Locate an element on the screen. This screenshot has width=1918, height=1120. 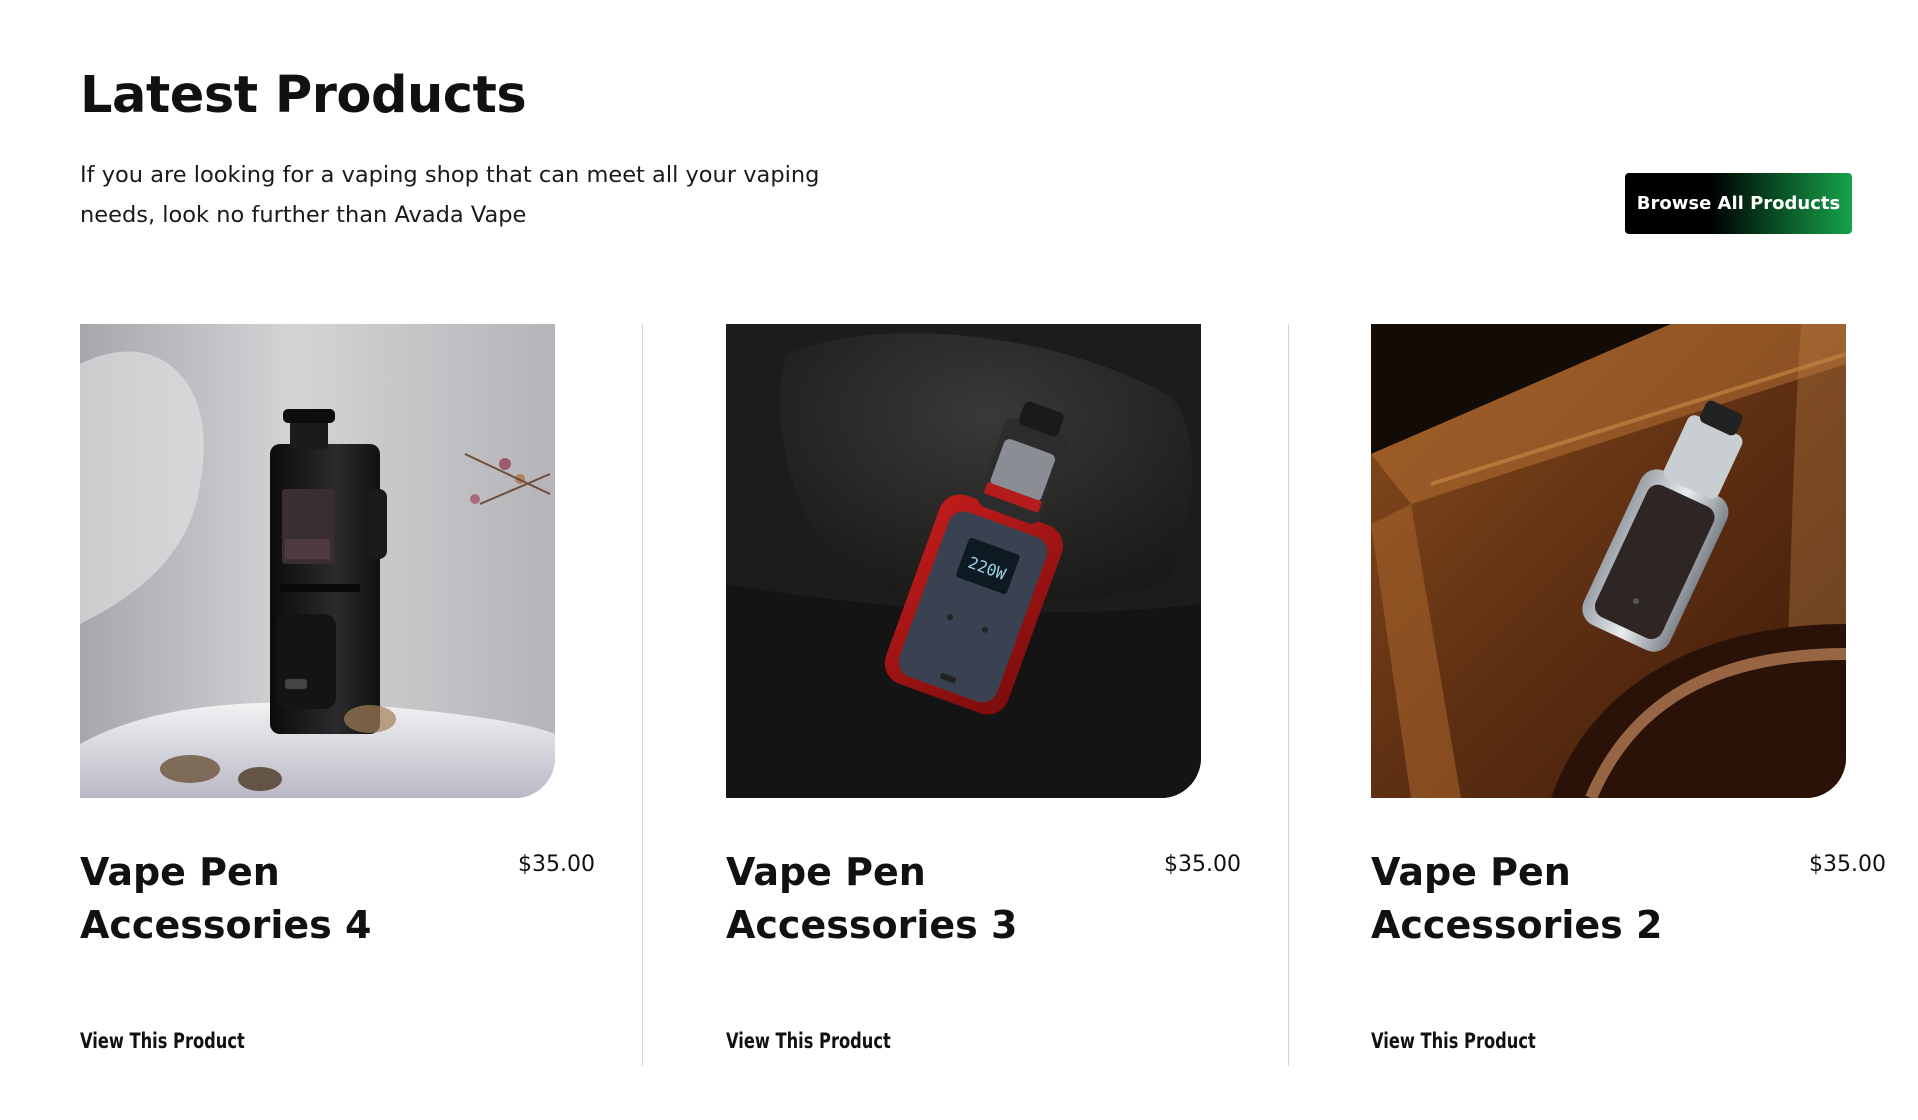
browse-all-products-button: Browse All Products is located at coordinates (1738, 203).